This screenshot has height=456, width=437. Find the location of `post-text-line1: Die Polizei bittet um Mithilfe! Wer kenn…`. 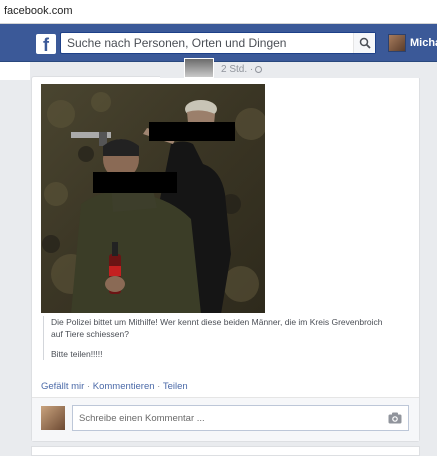

post-text-line1: Die Polizei bittet um Mithilfe! Wer kenn… is located at coordinates (217, 328).